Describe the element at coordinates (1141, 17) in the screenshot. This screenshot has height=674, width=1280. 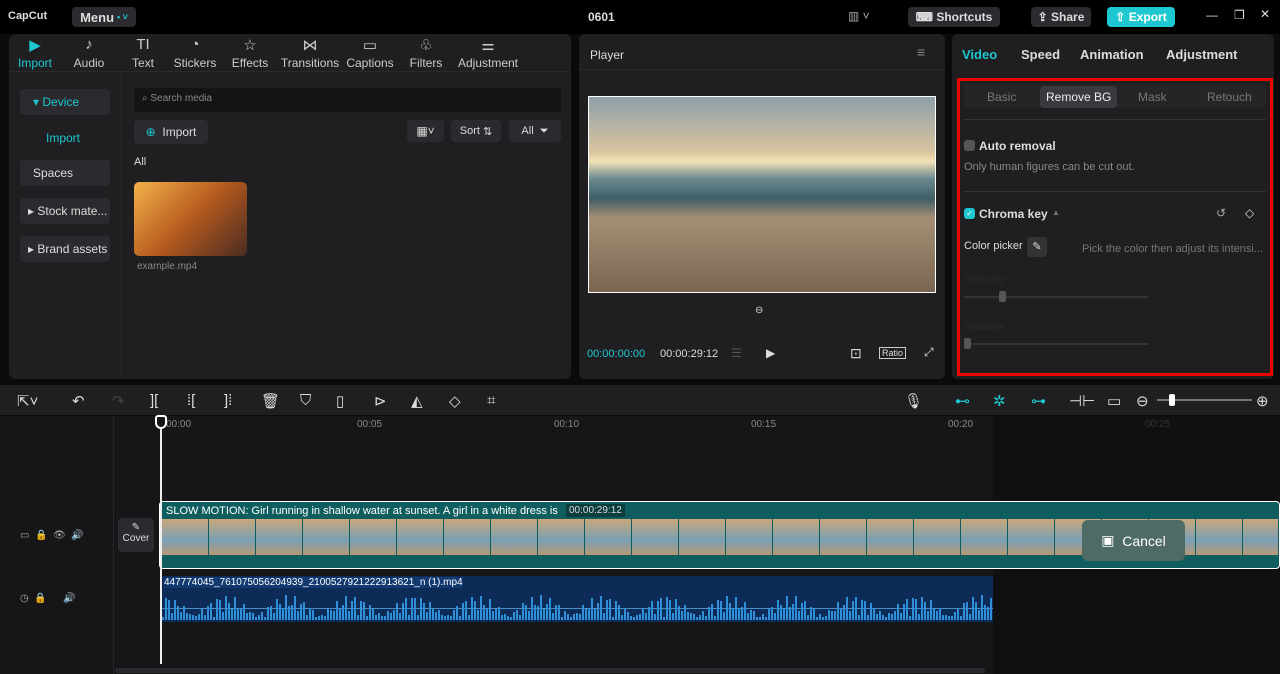
I see `export-button: ⇧ Export` at that location.